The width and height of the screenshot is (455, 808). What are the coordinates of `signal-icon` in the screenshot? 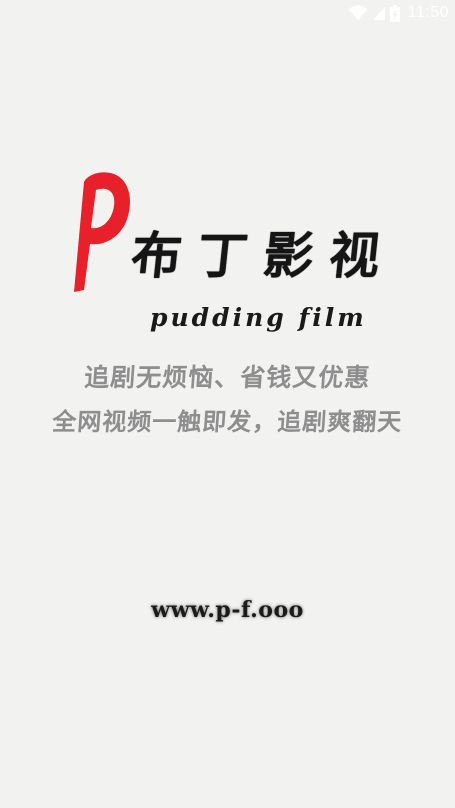 It's located at (379, 13).